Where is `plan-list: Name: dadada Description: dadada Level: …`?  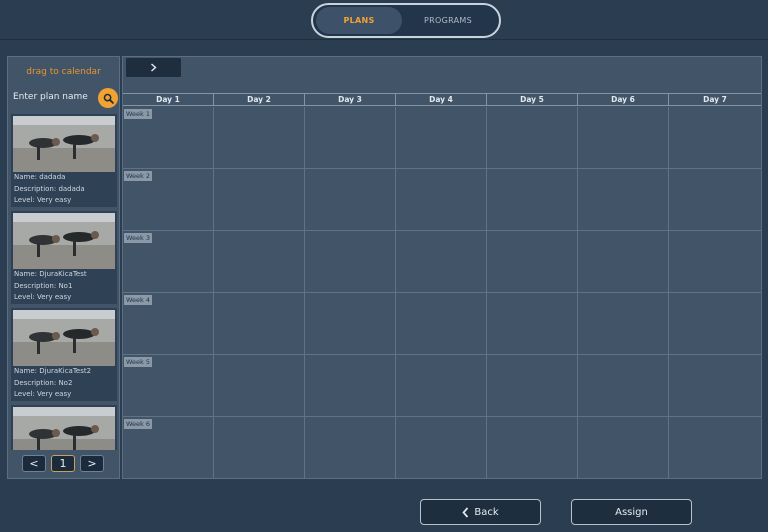
plan-list: Name: dadada Description: dadada Level: … is located at coordinates (64, 282).